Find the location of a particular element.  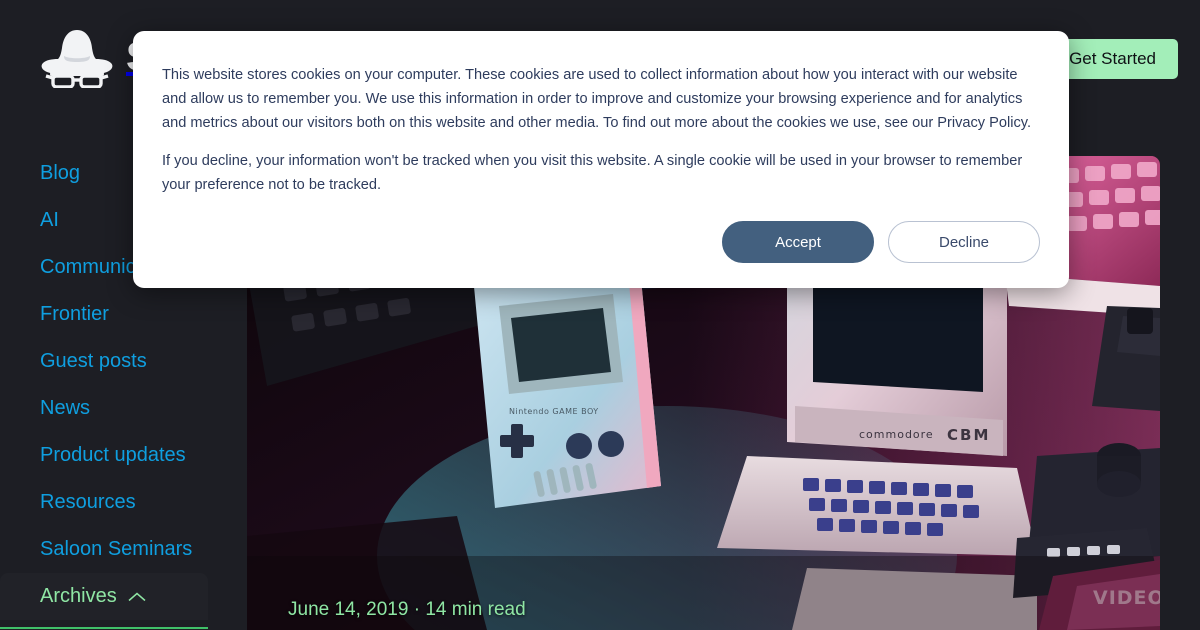

sidebar-item-saloon-seminars: Saloon Seminars is located at coordinates (106, 549).